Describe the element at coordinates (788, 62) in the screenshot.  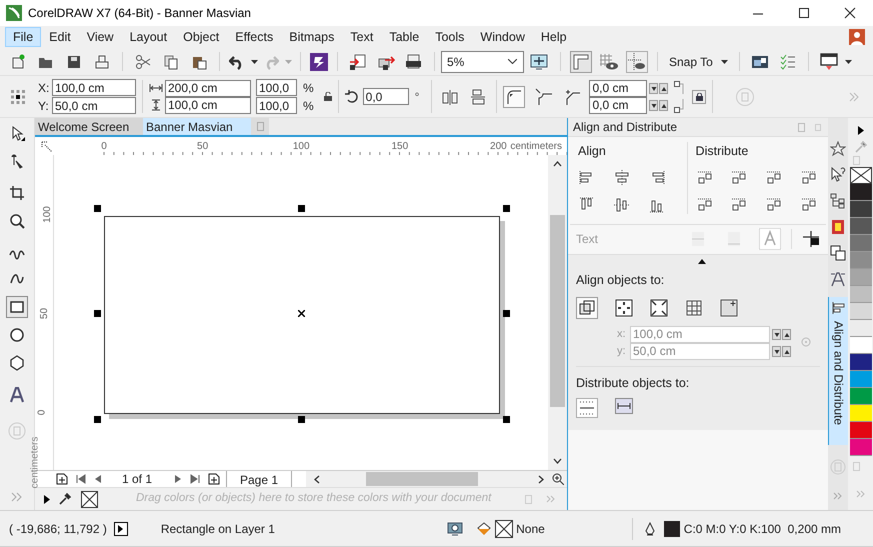
I see `checklist-icon` at that location.